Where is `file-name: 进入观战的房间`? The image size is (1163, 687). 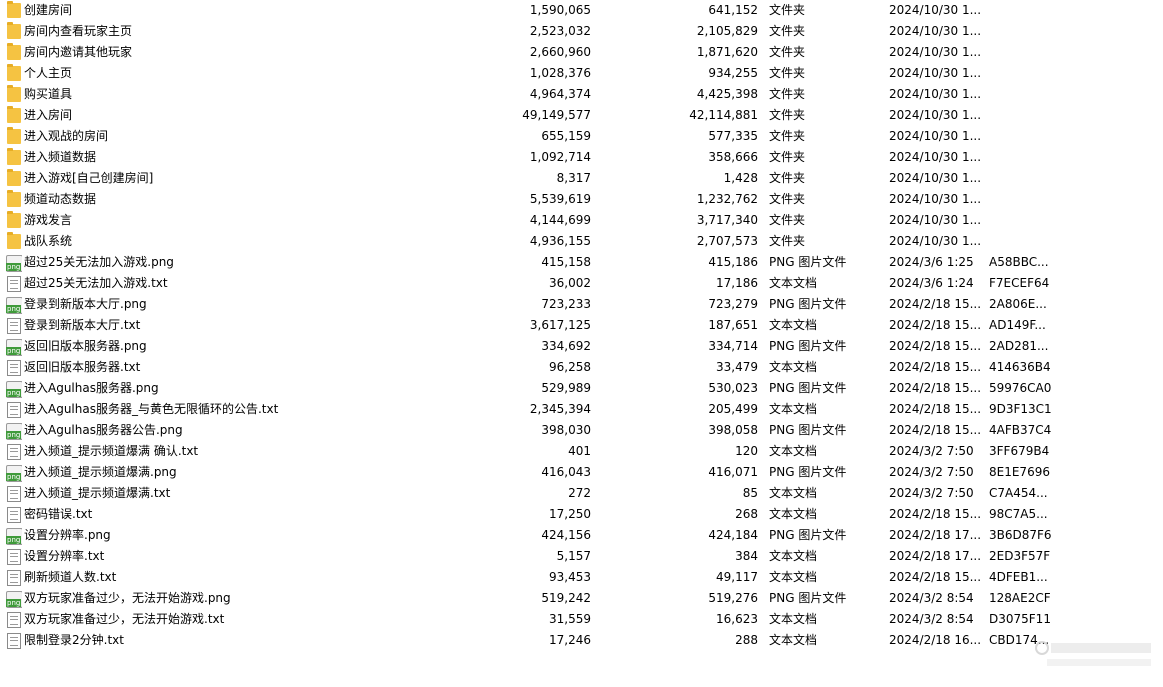
file-name: 进入观战的房间 is located at coordinates (66, 136).